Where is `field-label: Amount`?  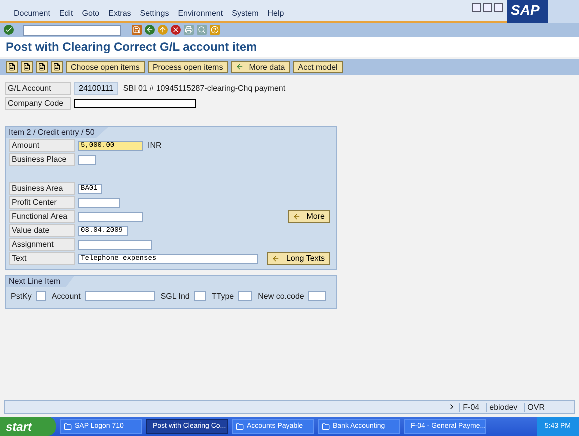 field-label: Amount is located at coordinates (42, 145).